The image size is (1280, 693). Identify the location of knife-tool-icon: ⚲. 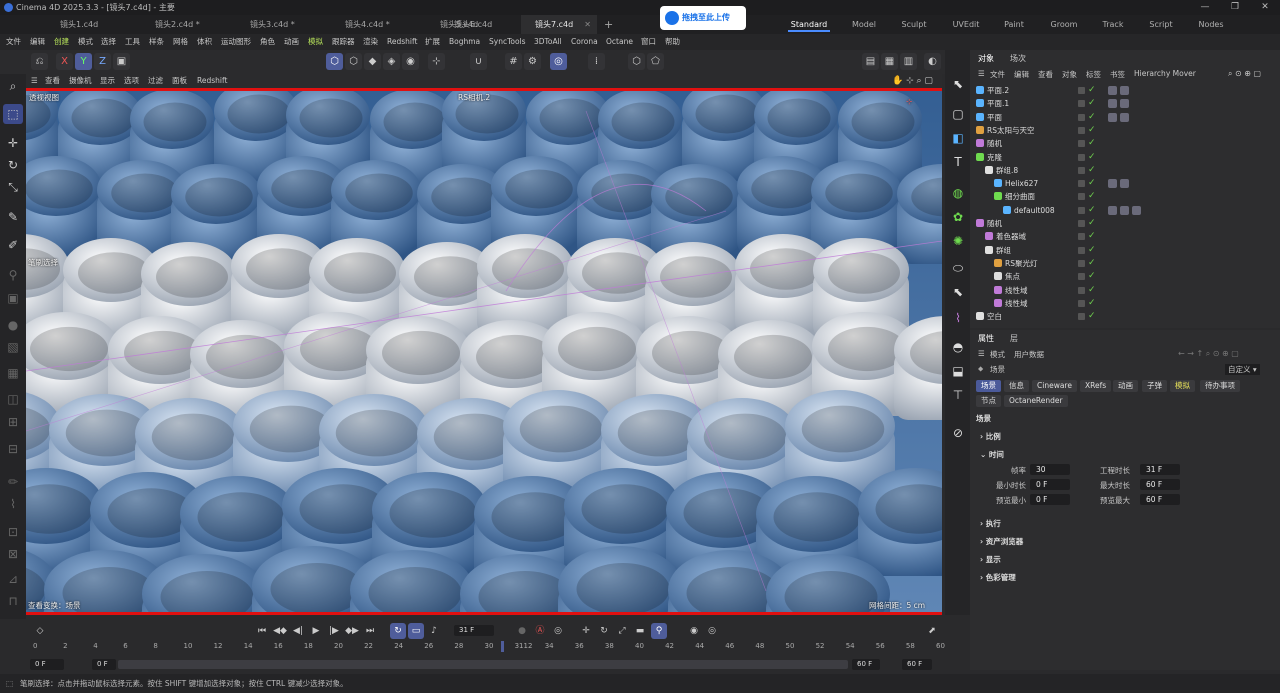
(13, 275).